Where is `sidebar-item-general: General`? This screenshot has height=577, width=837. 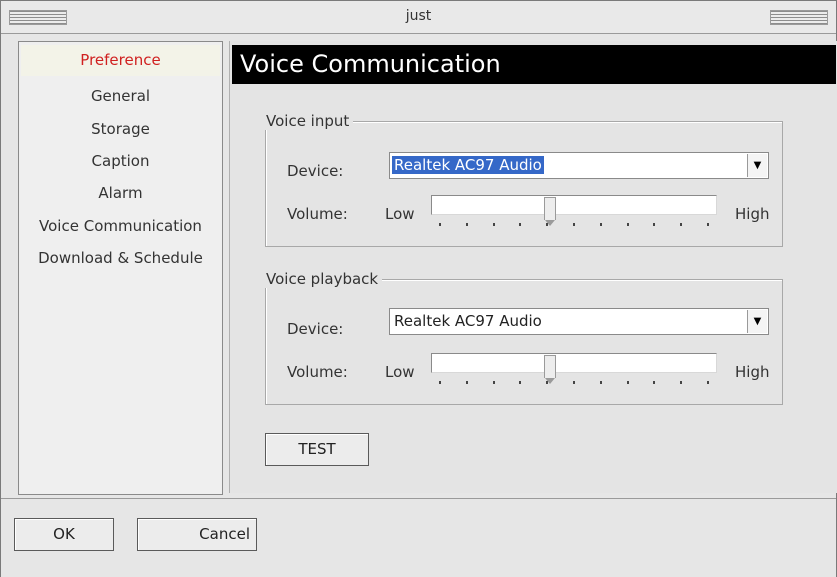
sidebar-item-general: General is located at coordinates (120, 96).